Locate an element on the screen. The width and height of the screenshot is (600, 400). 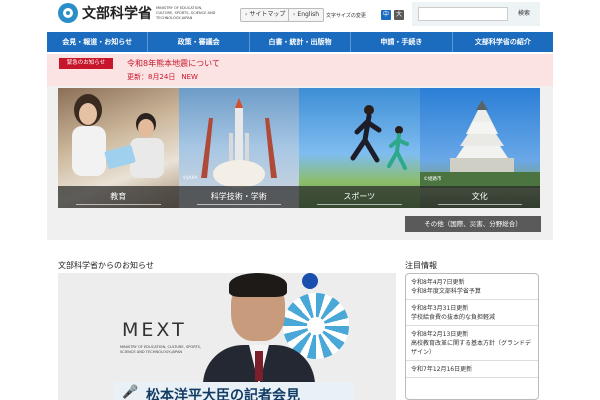
news-section-title: 文部科学省からのお知らせ is located at coordinates (106, 265).